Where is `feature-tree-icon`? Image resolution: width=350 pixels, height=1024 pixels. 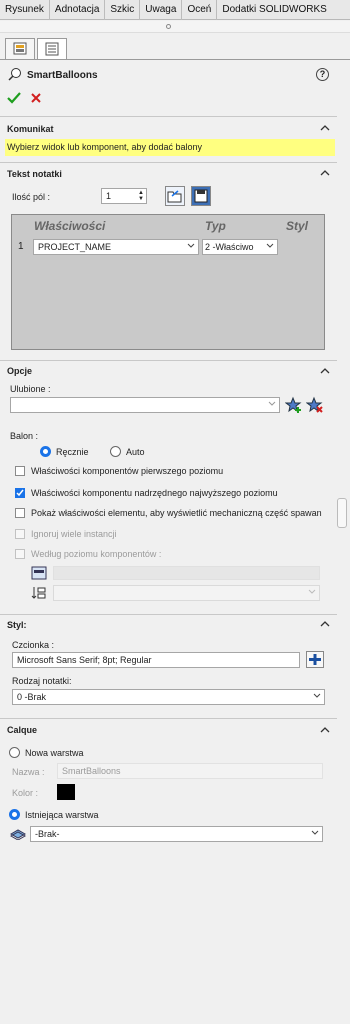 feature-tree-icon is located at coordinates (20, 48).